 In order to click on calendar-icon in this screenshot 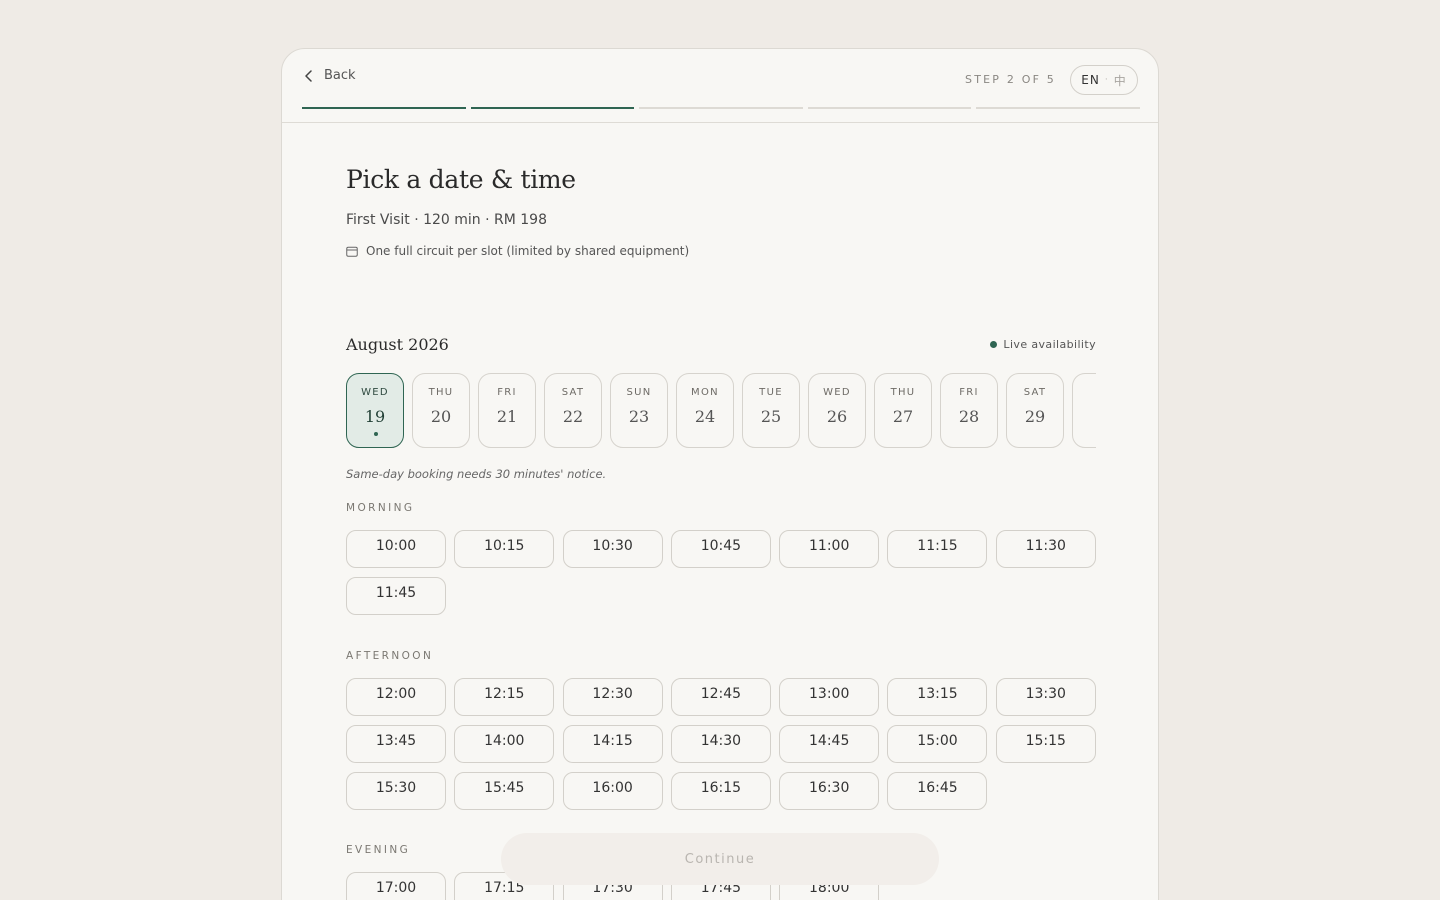, I will do `click(352, 251)`.